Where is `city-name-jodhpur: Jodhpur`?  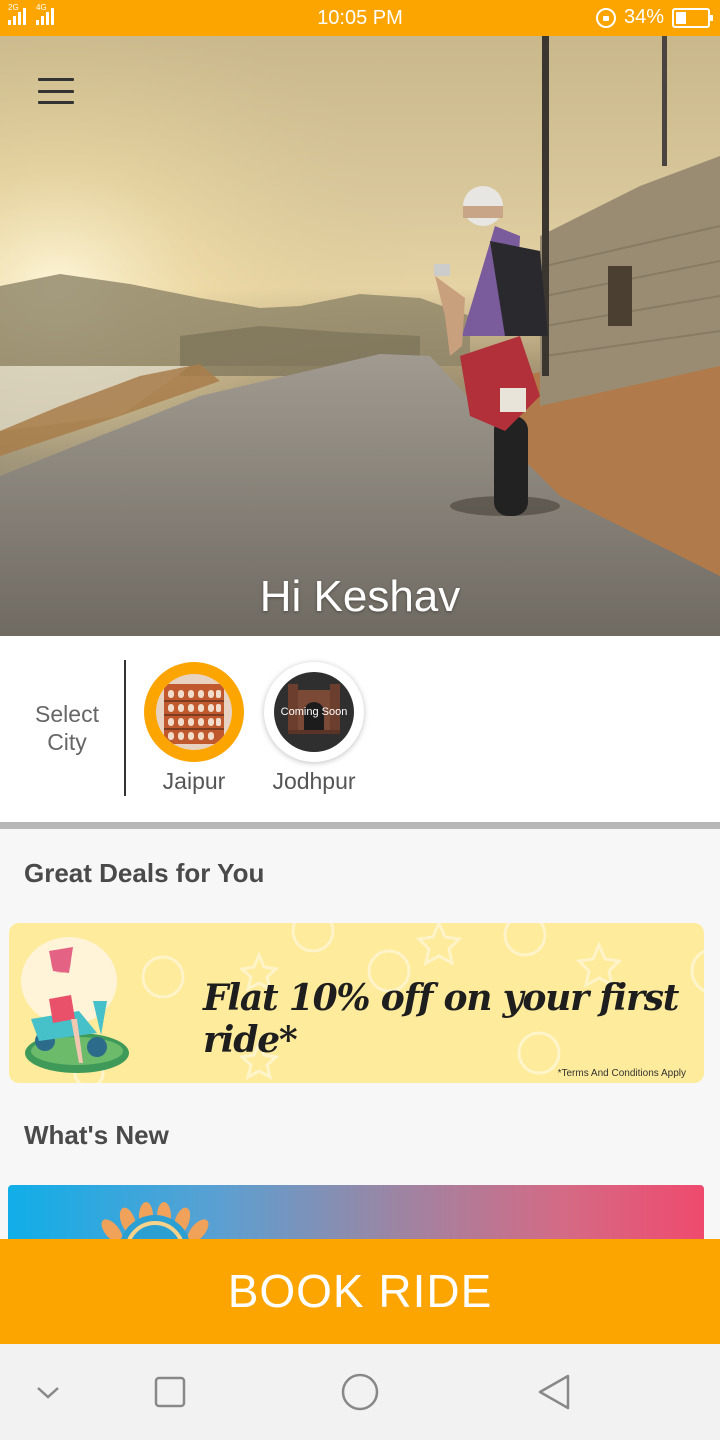 city-name-jodhpur: Jodhpur is located at coordinates (314, 781).